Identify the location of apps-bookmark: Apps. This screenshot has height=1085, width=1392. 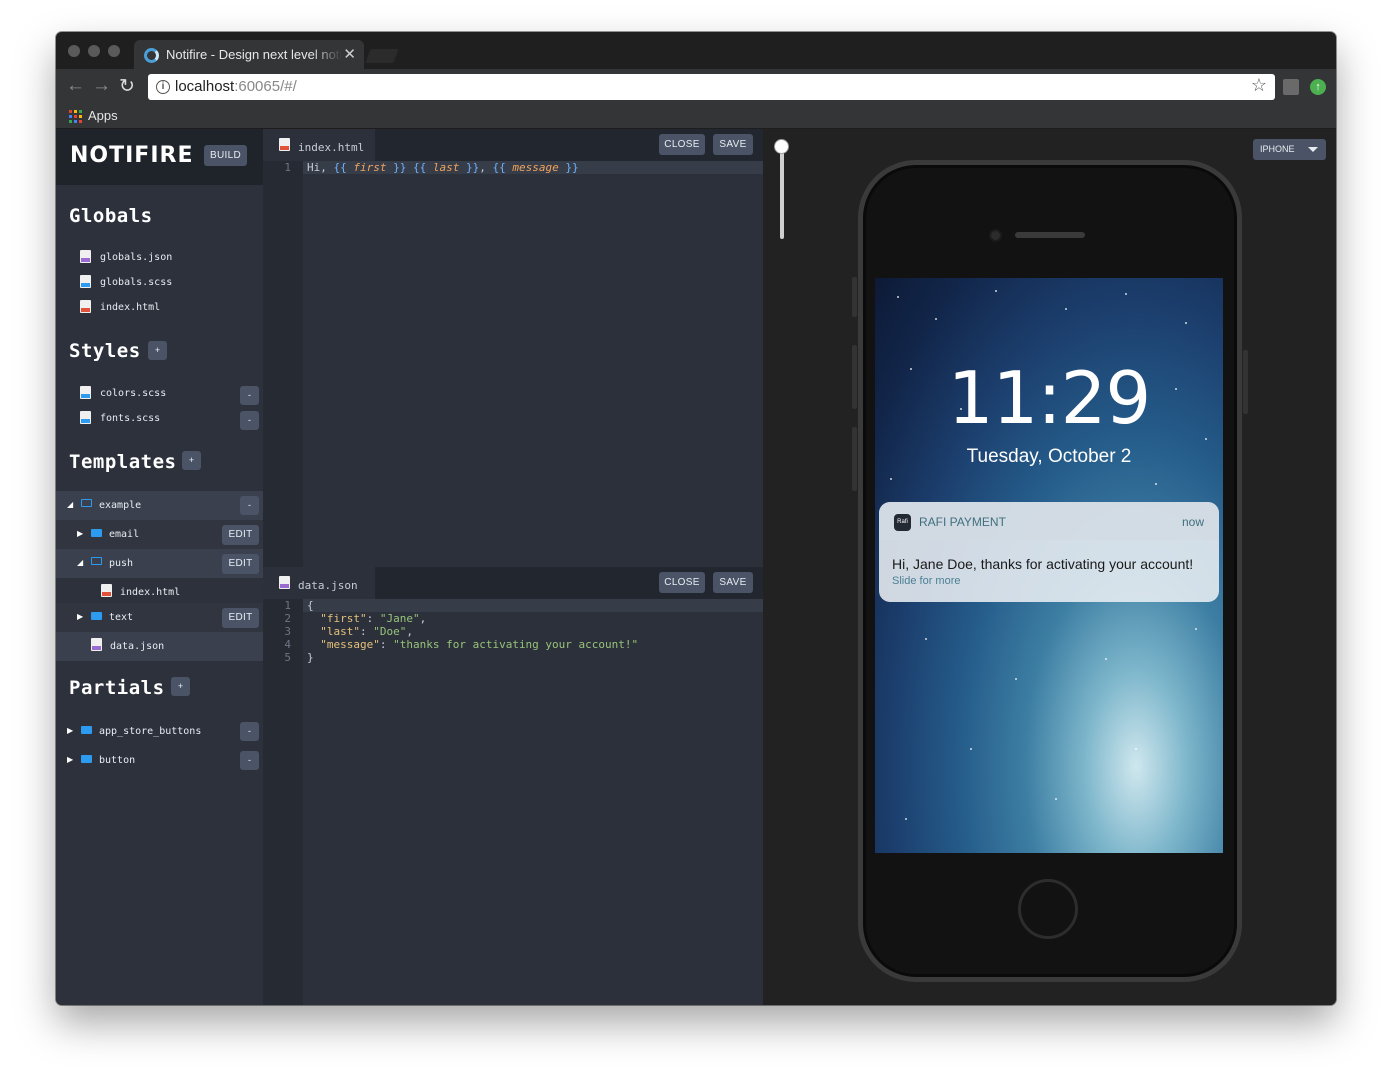
(103, 115).